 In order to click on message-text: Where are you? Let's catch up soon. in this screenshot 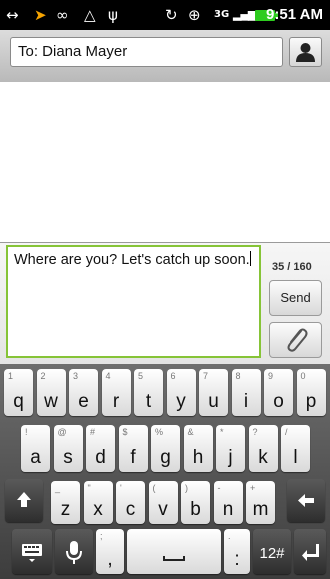, I will do `click(132, 260)`.